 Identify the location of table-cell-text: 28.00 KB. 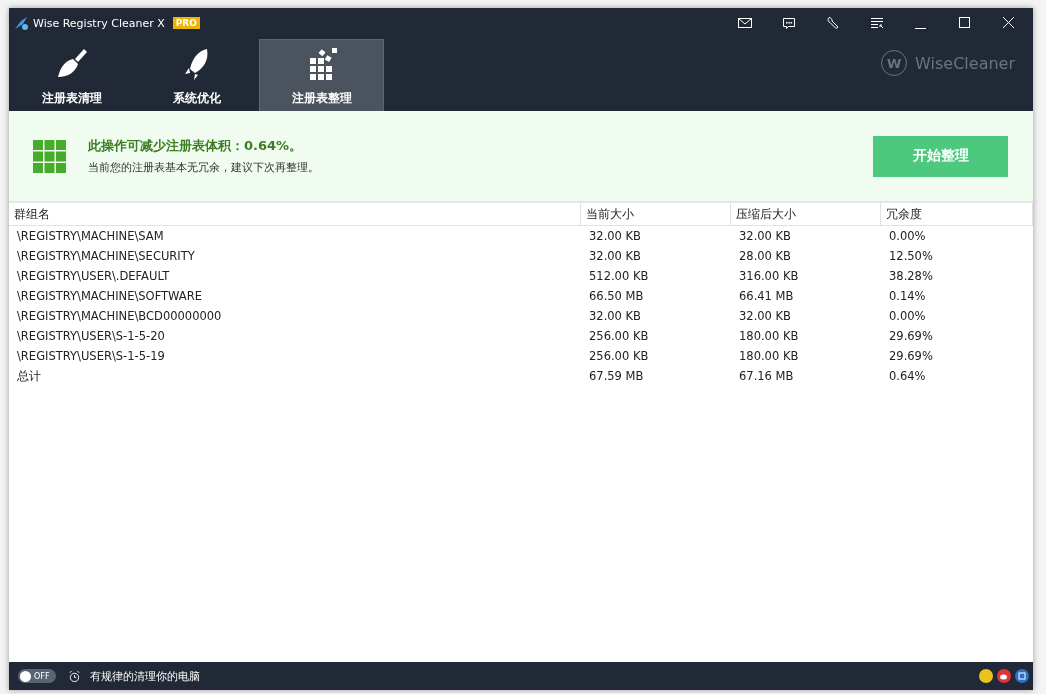
(765, 256).